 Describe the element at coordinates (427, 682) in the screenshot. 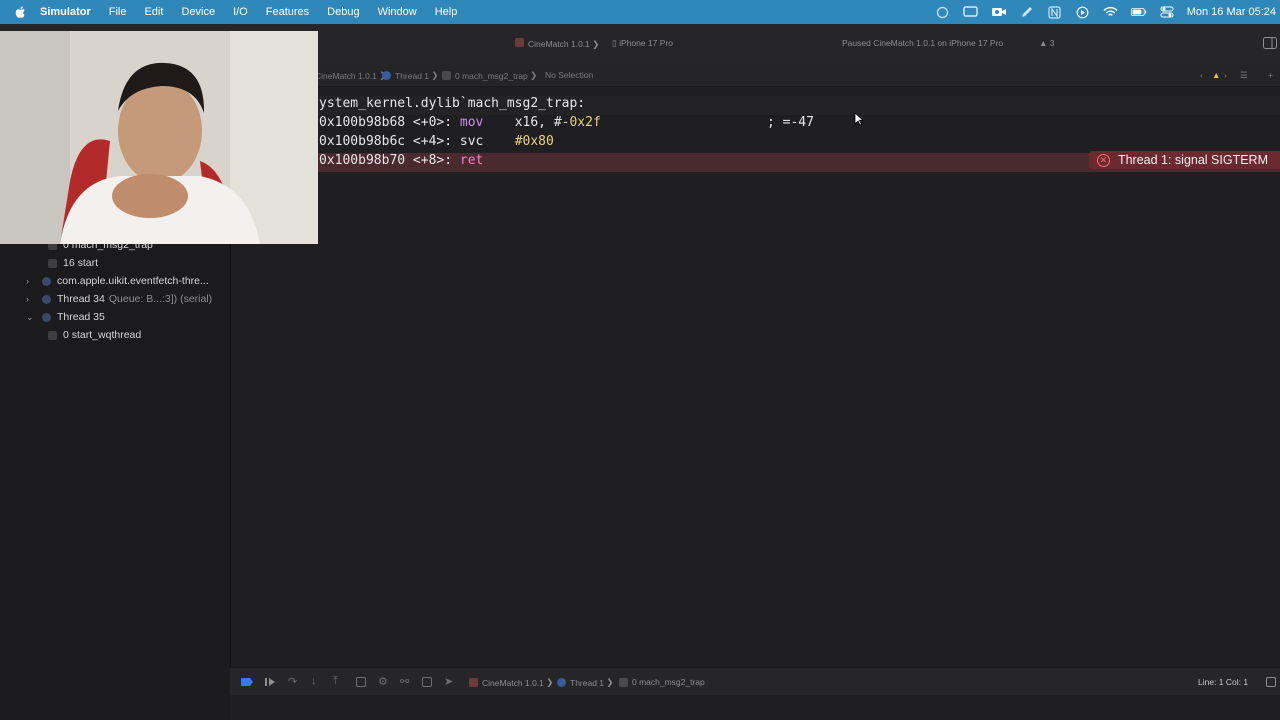

I see `simulate-location-icon` at that location.